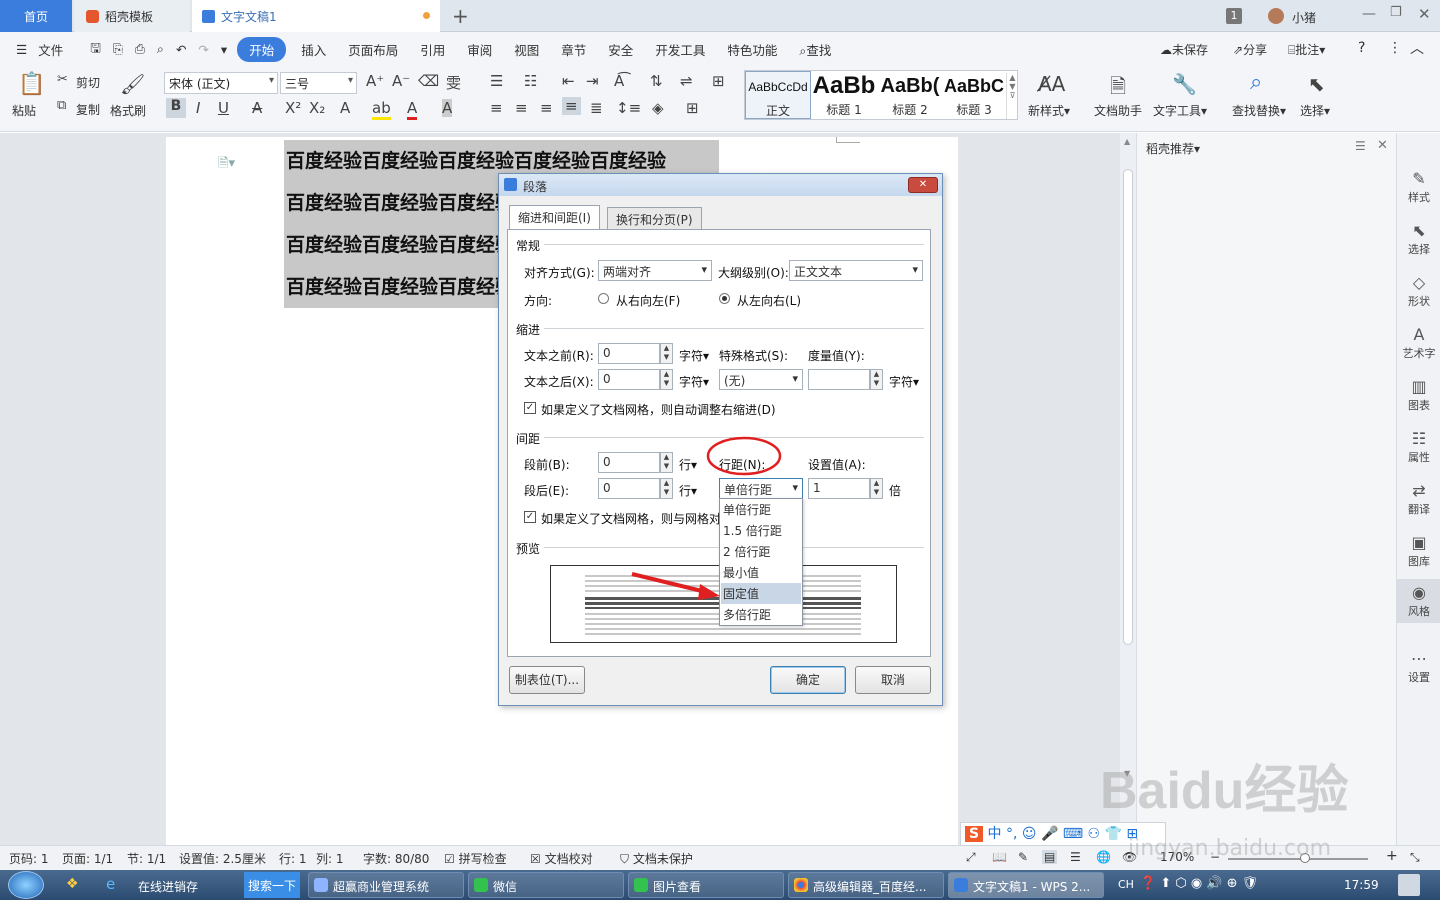 The image size is (1440, 900). What do you see at coordinates (396, 858) in the screenshot?
I see `status-words: 字数: 80/80` at bounding box center [396, 858].